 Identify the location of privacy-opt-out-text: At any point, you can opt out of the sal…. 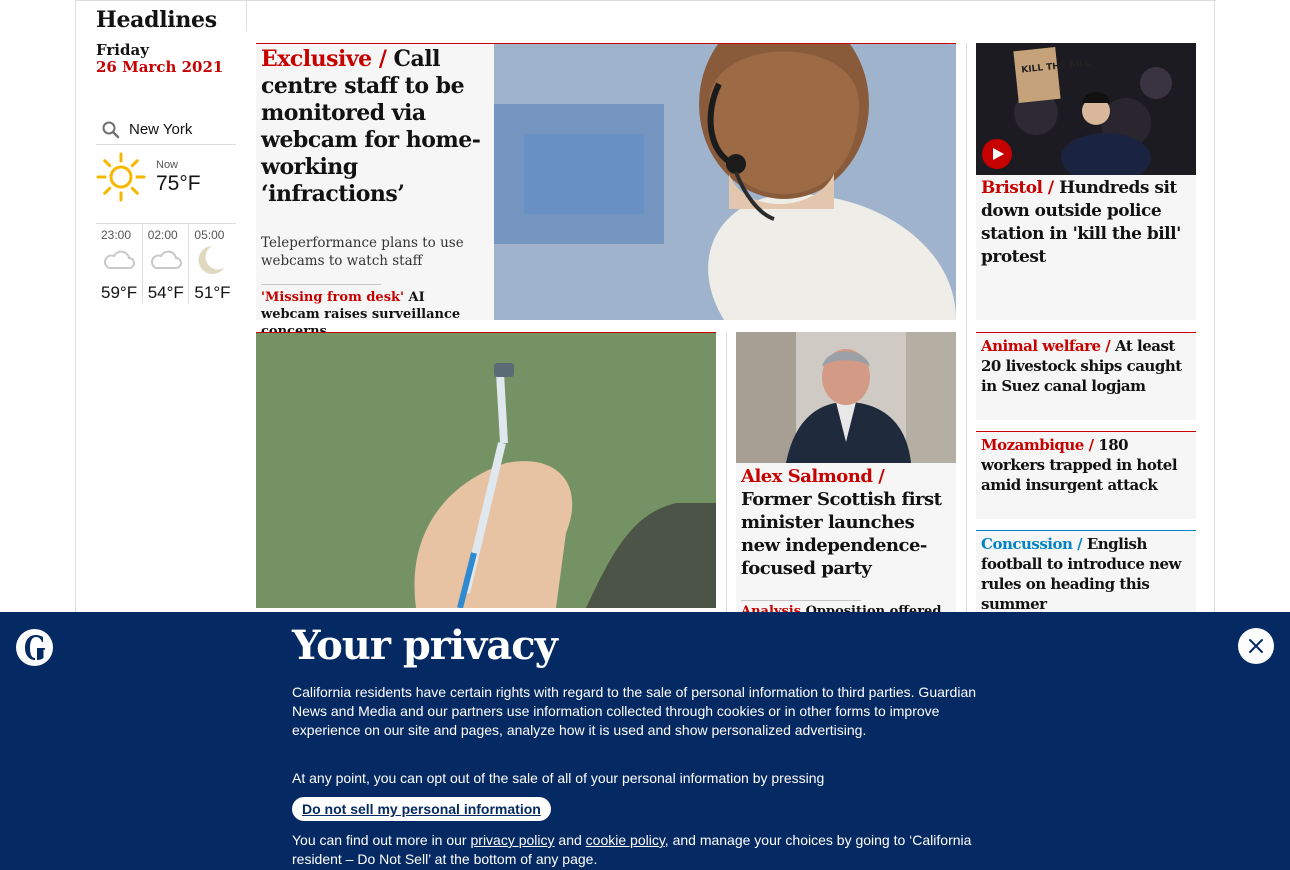
(558, 778).